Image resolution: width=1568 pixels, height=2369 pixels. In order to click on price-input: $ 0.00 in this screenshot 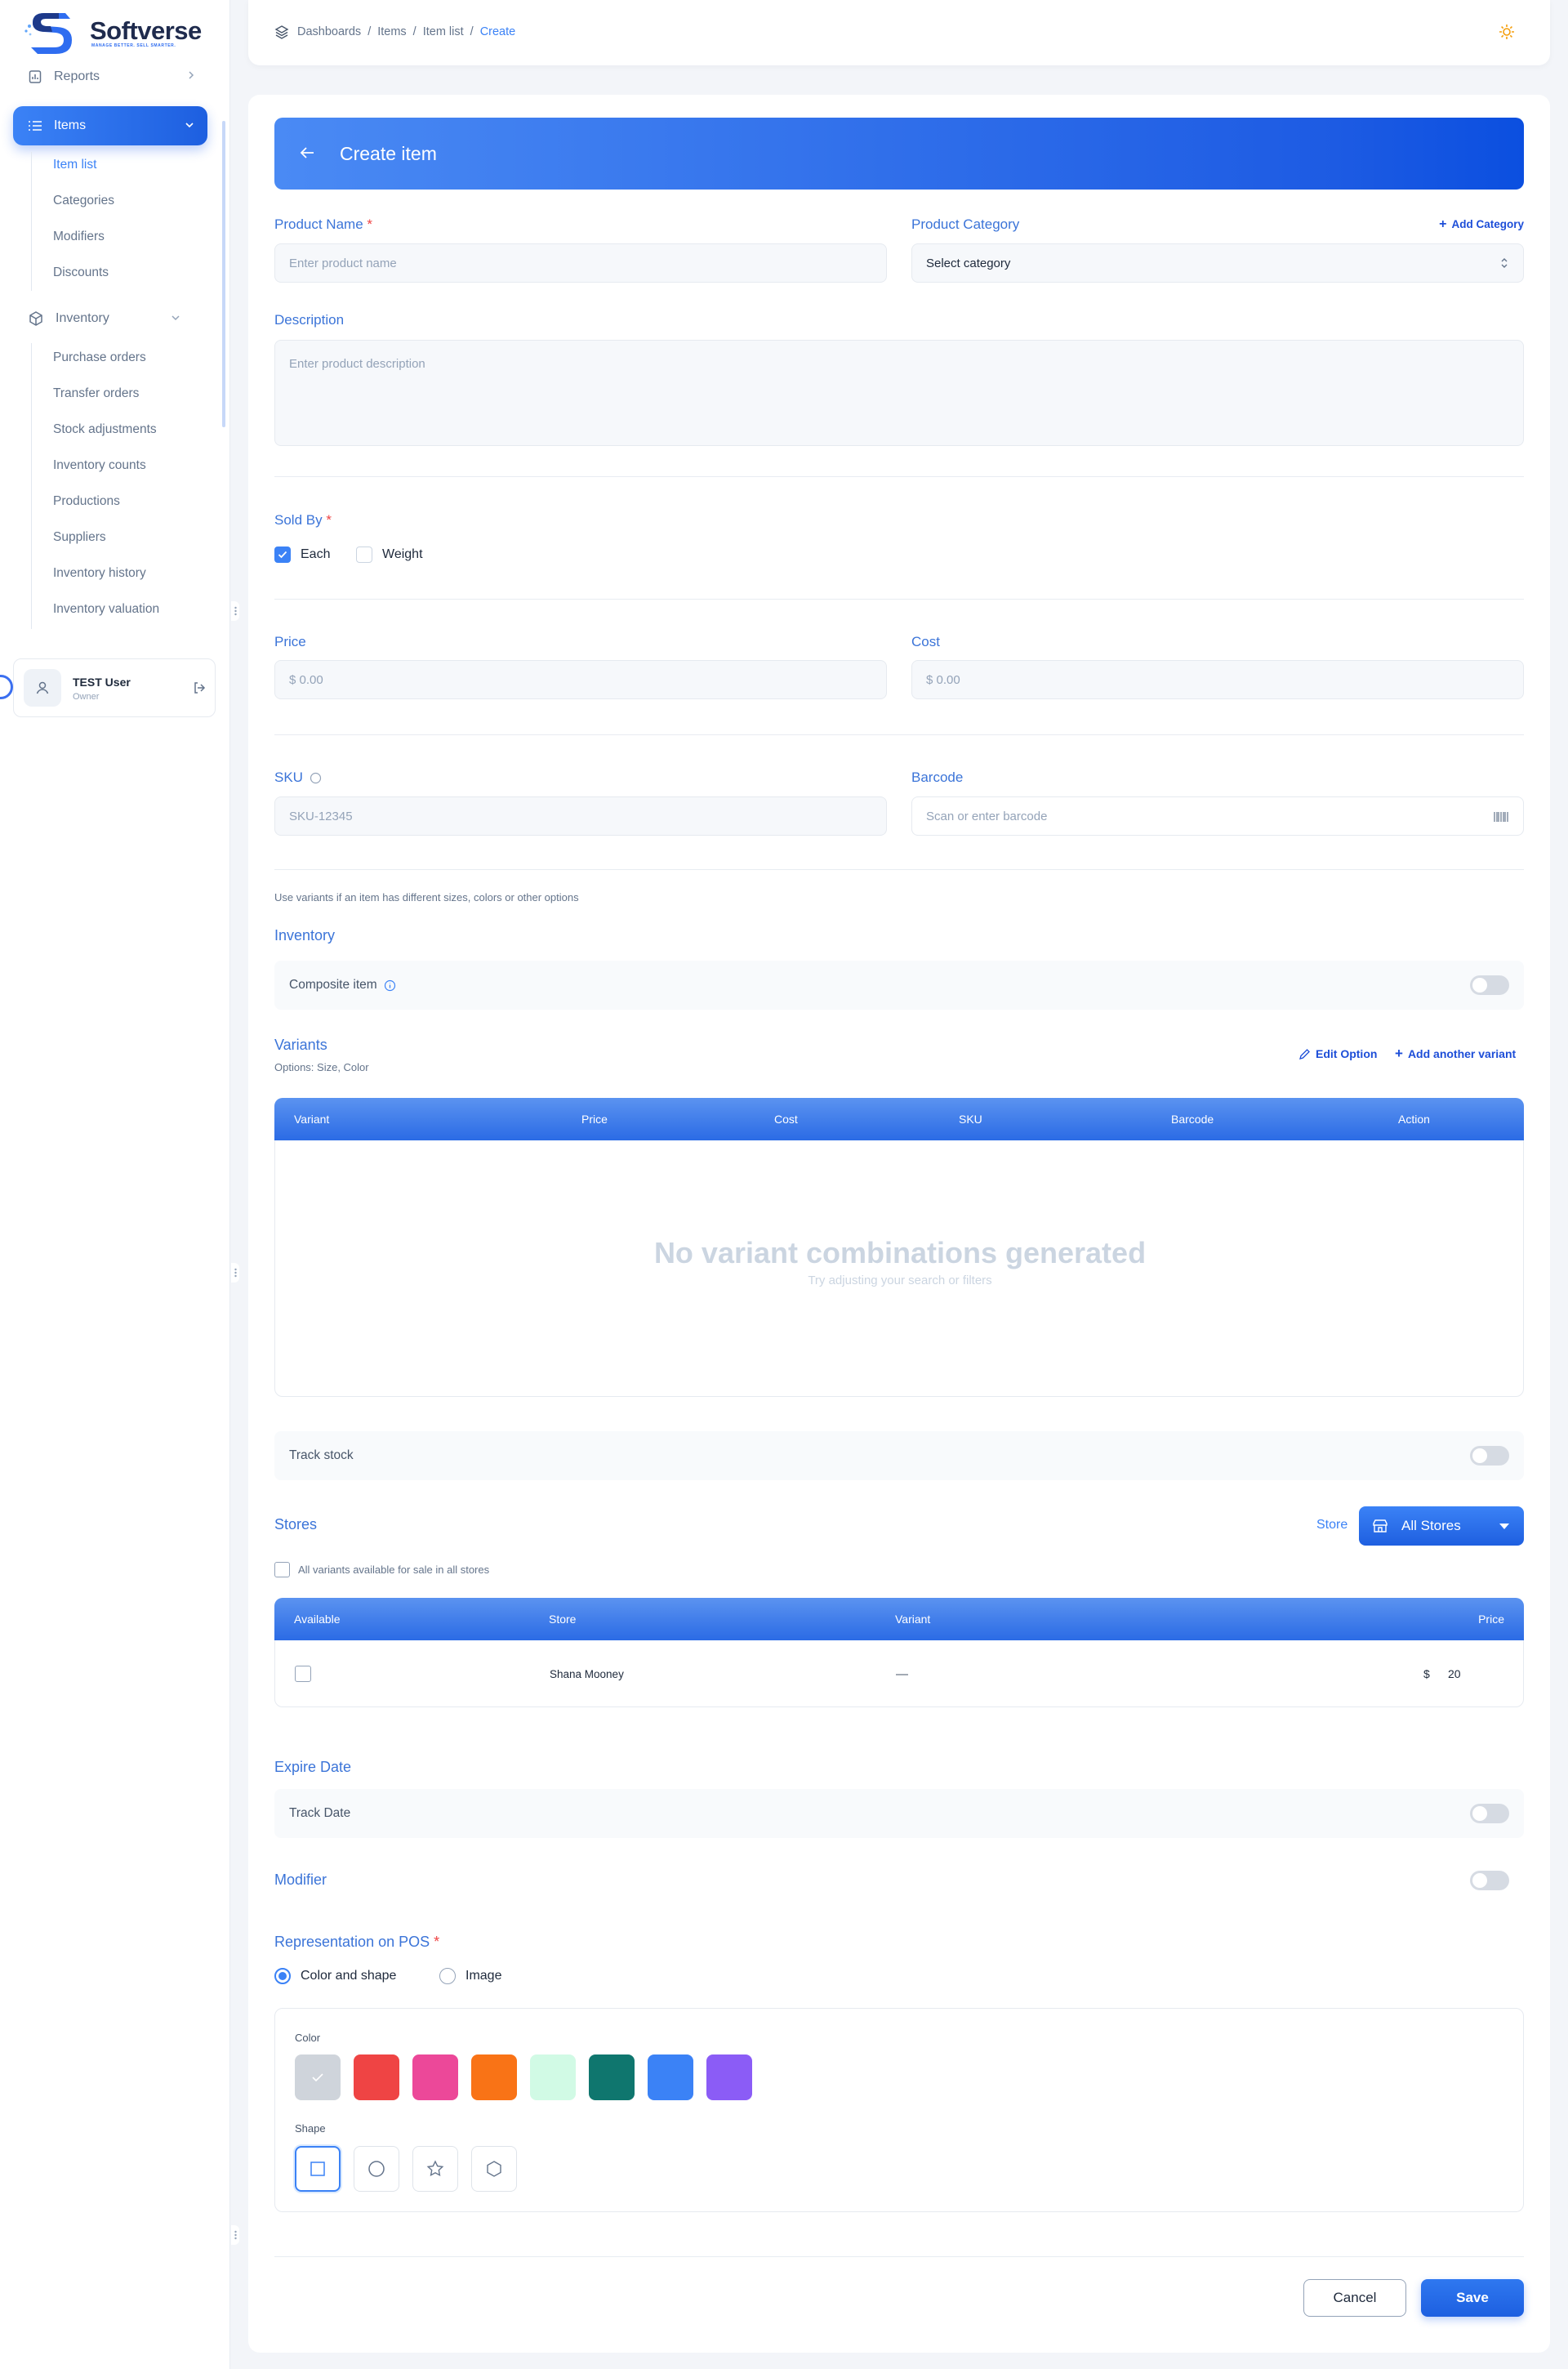, I will do `click(580, 679)`.